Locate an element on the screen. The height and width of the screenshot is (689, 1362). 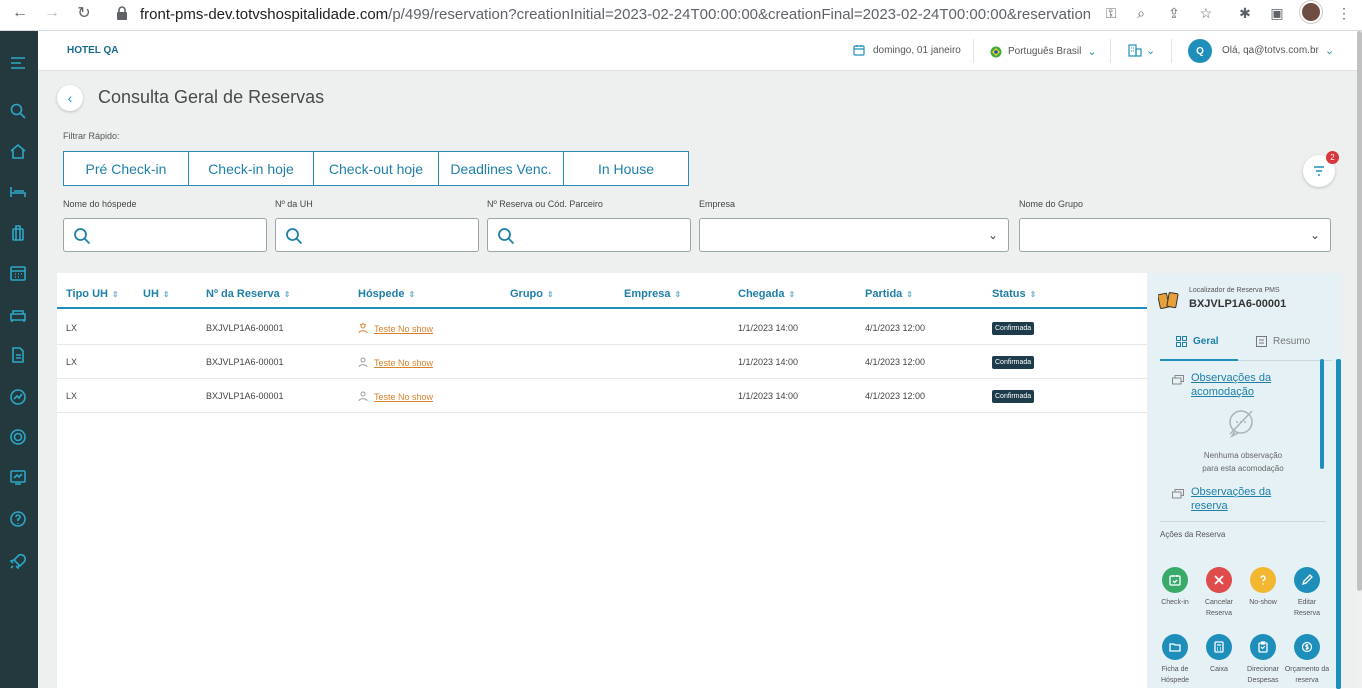
extensions-icon: ✱ is located at coordinates (1245, 13).